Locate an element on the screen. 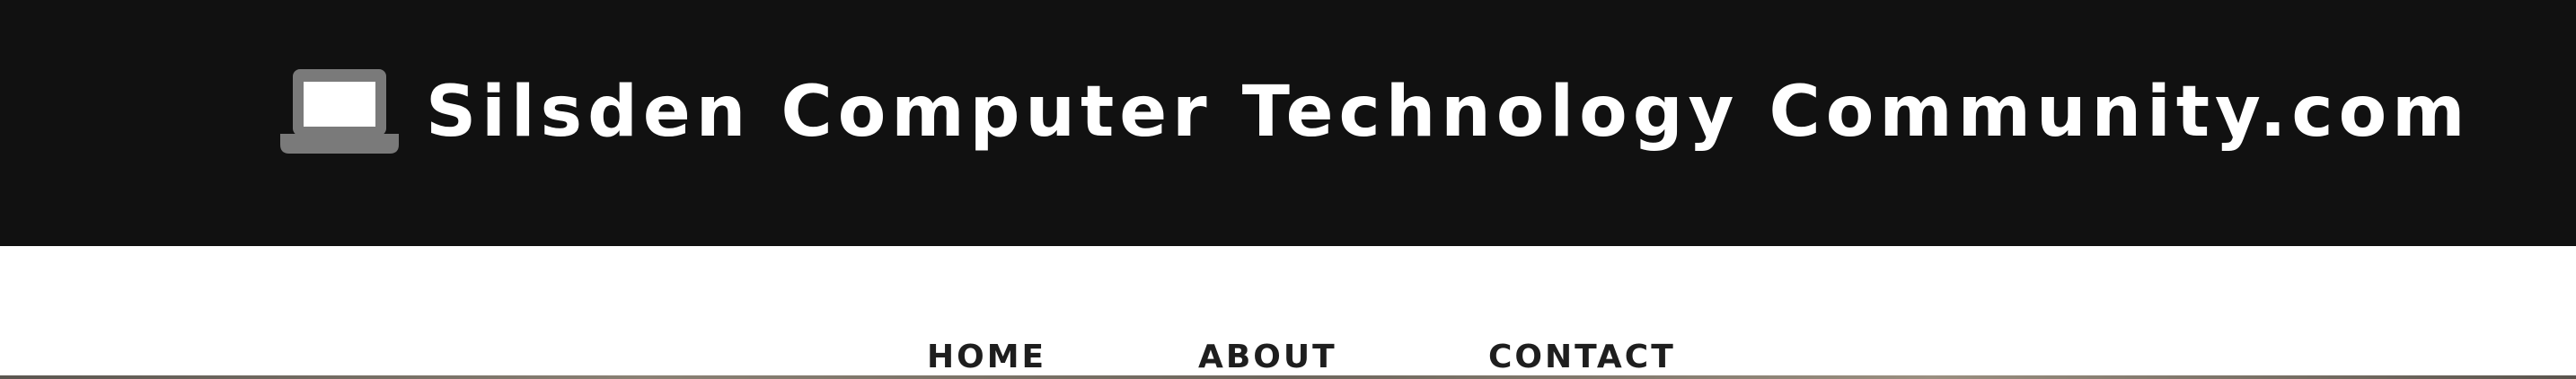  nav-item-home: HOME is located at coordinates (987, 357).